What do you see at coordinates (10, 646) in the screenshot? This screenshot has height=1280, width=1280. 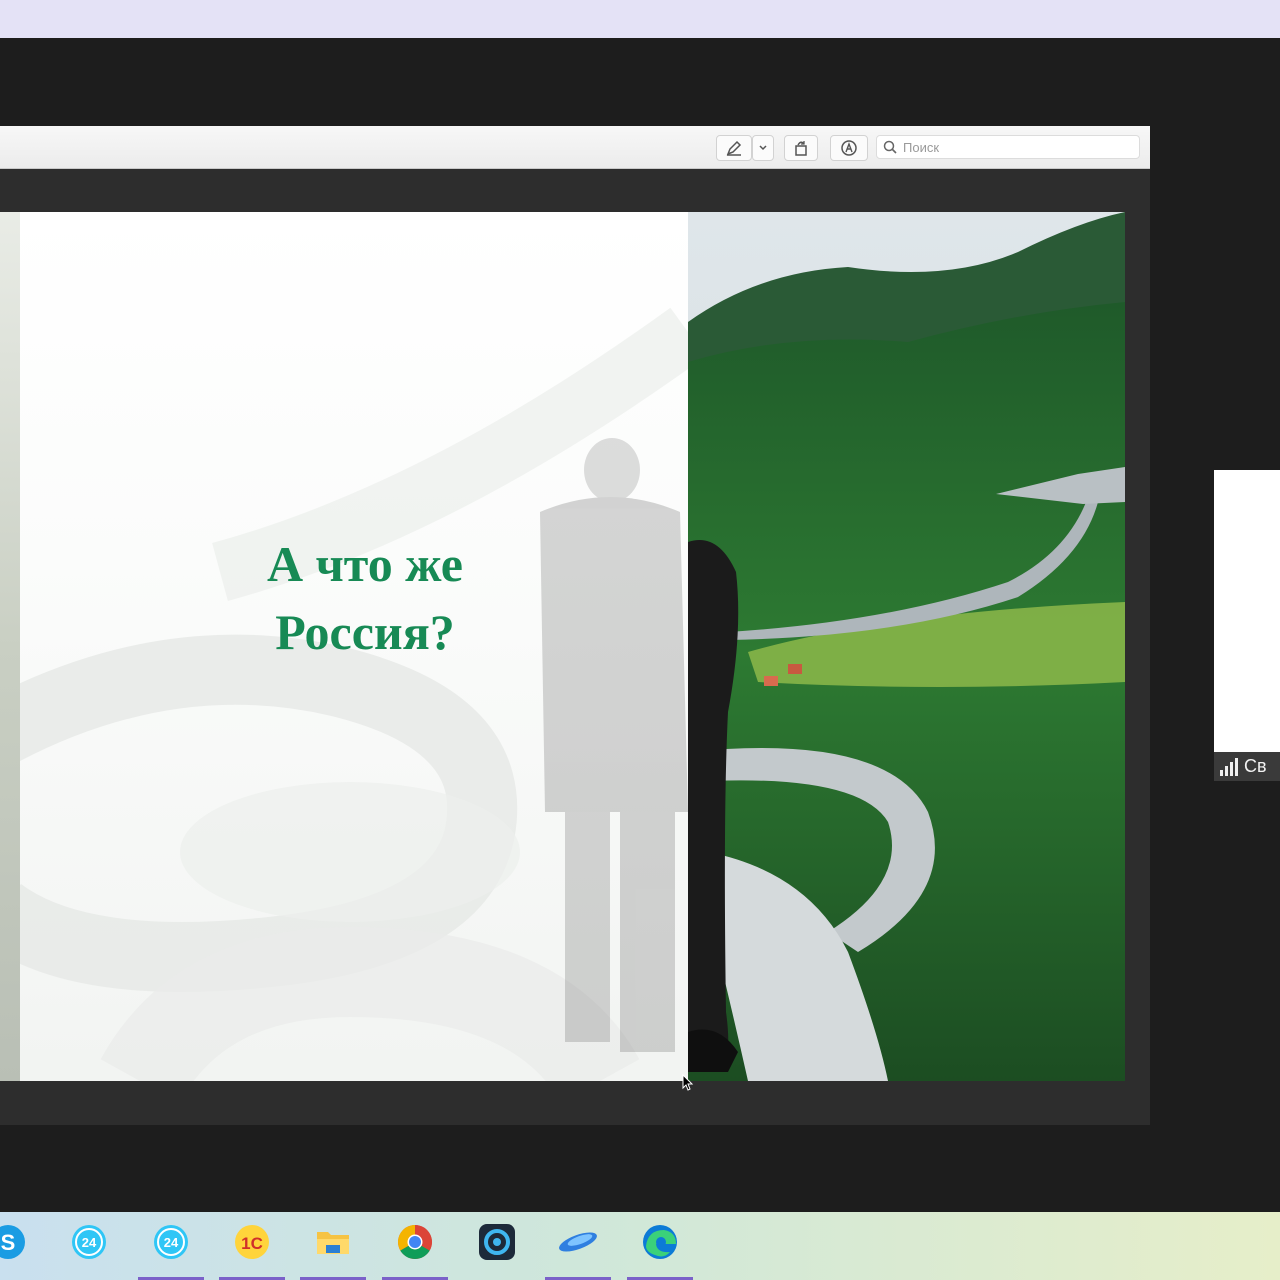 I see `previous-slide-edge` at bounding box center [10, 646].